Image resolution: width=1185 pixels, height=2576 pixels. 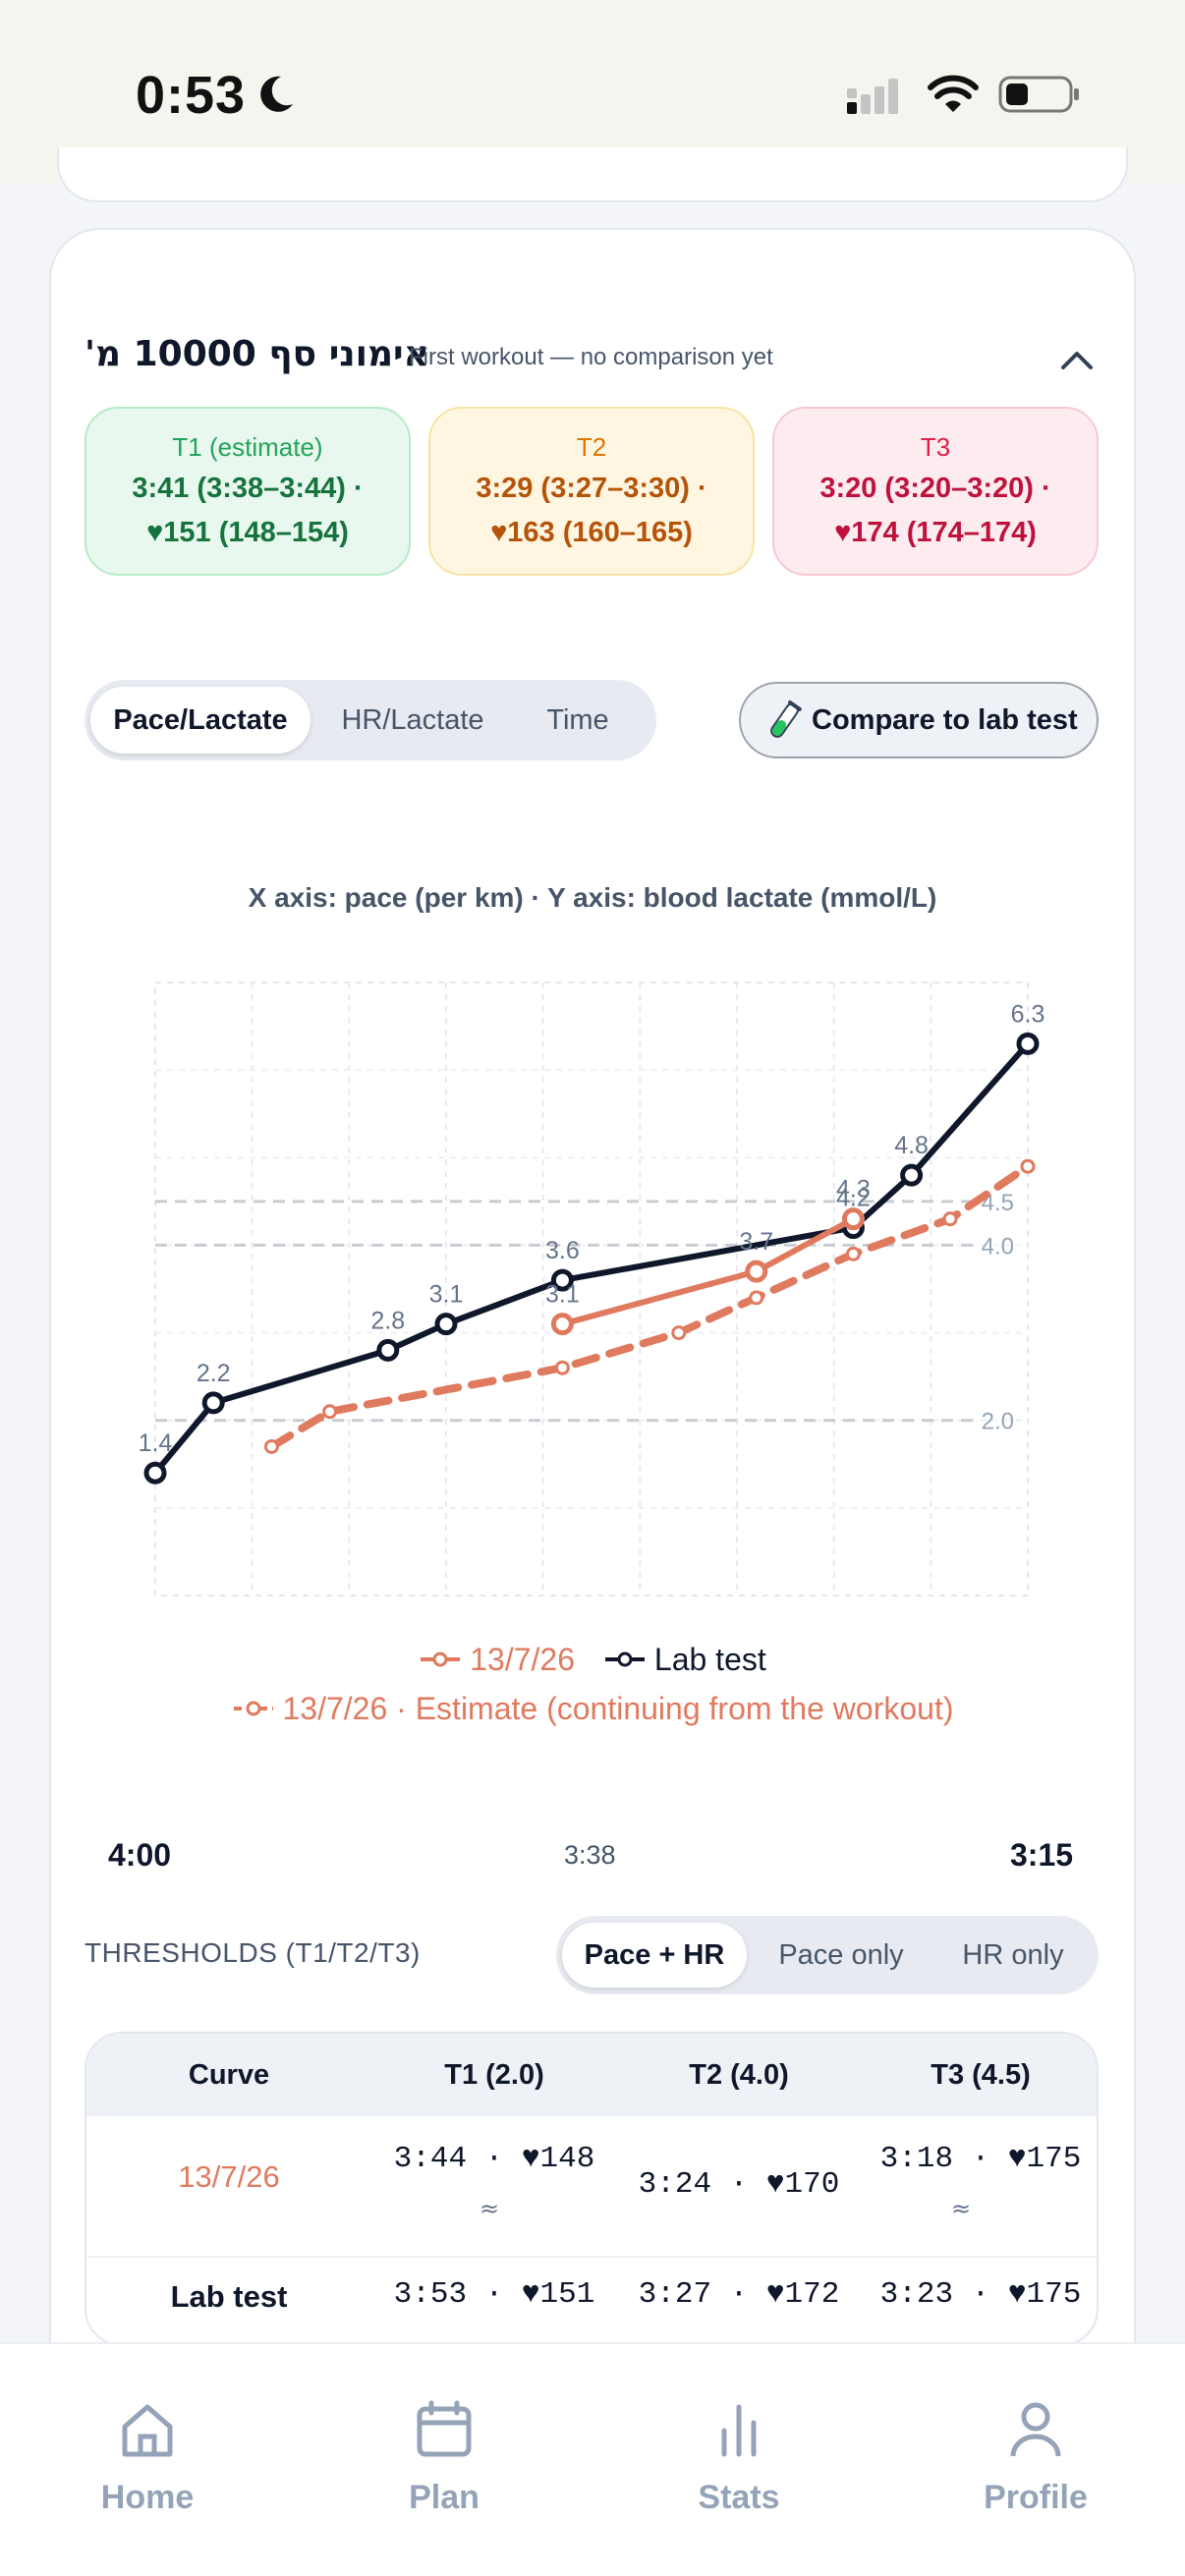 I want to click on tab-hr-lactate: HR/Lactate, so click(x=413, y=720).